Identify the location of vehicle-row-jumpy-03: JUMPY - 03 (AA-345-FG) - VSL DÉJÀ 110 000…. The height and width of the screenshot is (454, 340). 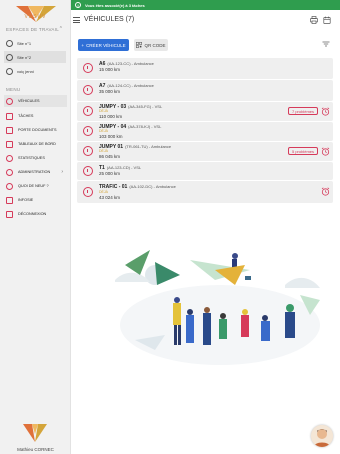
(205, 111).